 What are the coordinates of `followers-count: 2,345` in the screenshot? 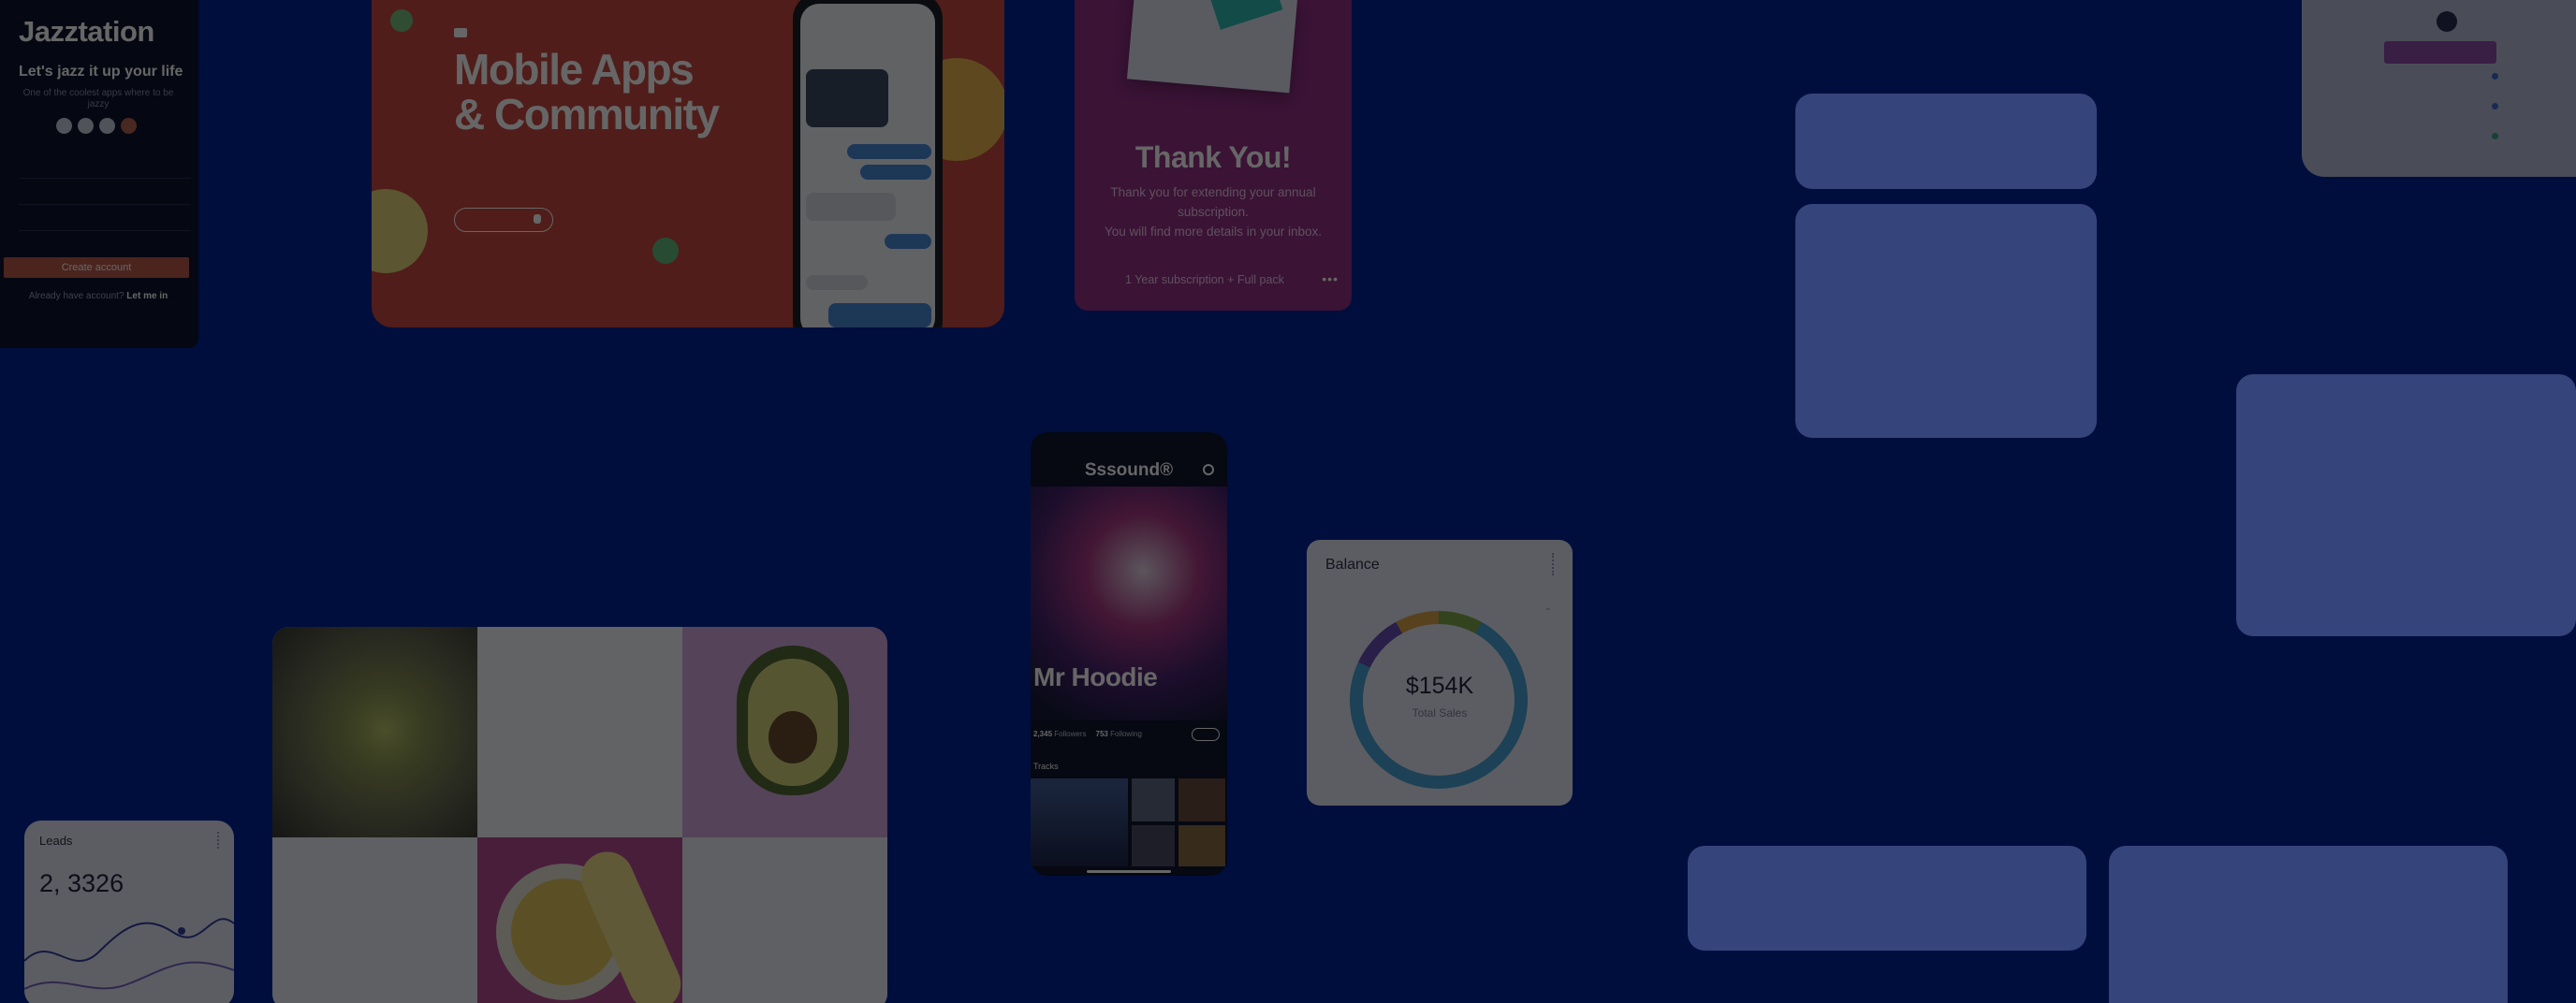 It's located at (1043, 734).